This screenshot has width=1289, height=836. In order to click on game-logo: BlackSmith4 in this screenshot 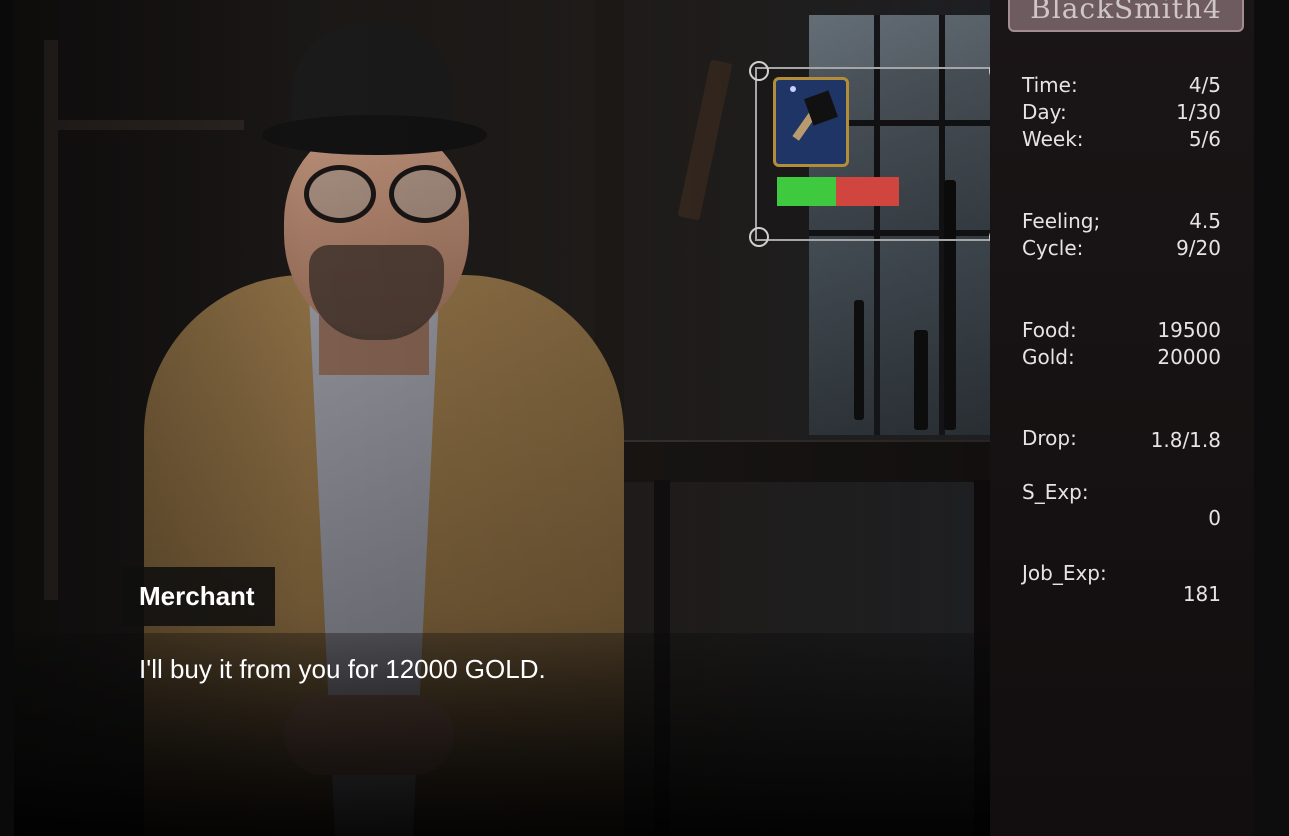, I will do `click(1126, 16)`.